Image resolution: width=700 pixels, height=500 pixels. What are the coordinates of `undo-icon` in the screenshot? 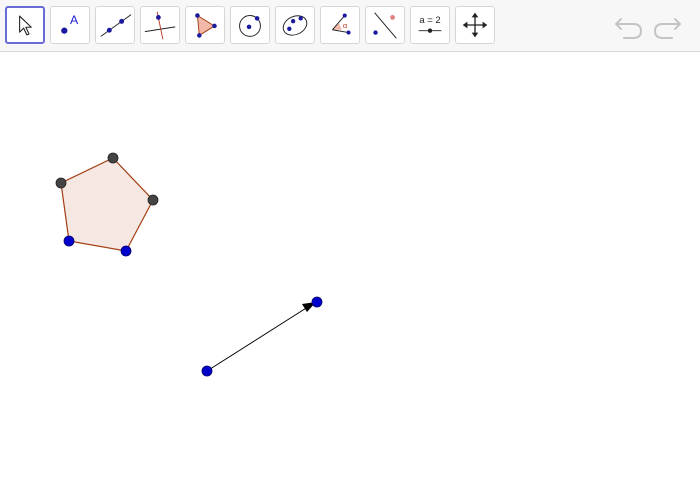 It's located at (629, 28).